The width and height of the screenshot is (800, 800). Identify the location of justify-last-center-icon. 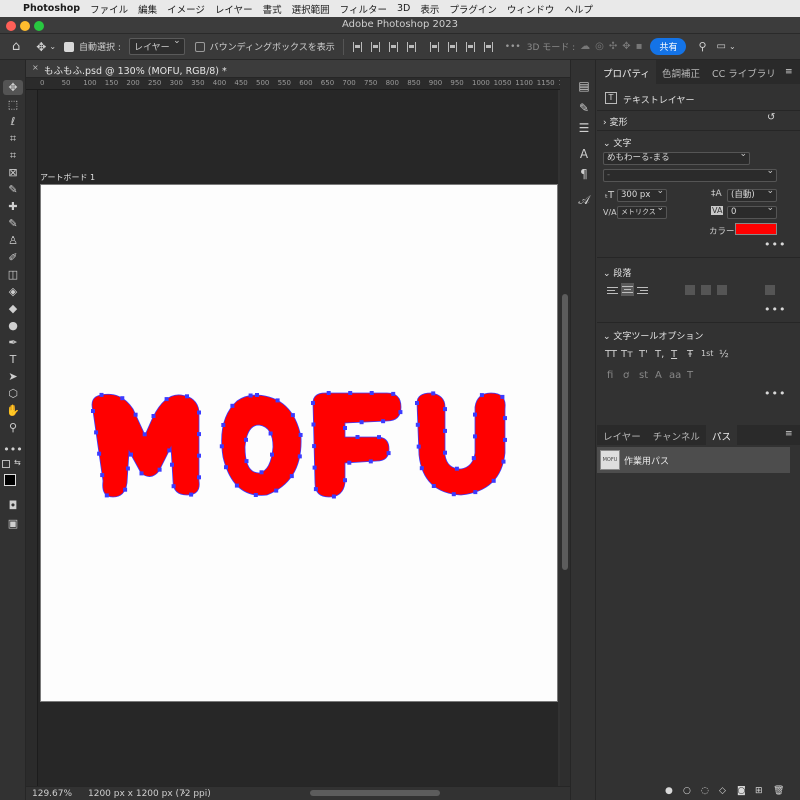
(706, 290).